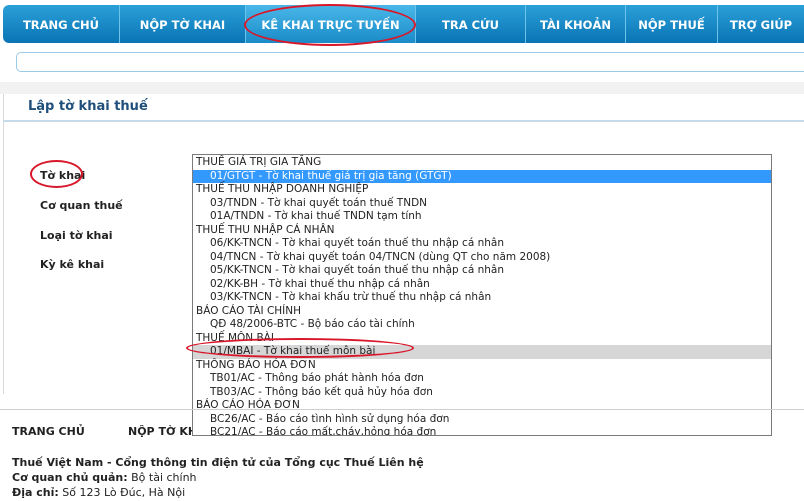  What do you see at coordinates (63, 175) in the screenshot?
I see `label-to-khai: Tờ khai` at bounding box center [63, 175].